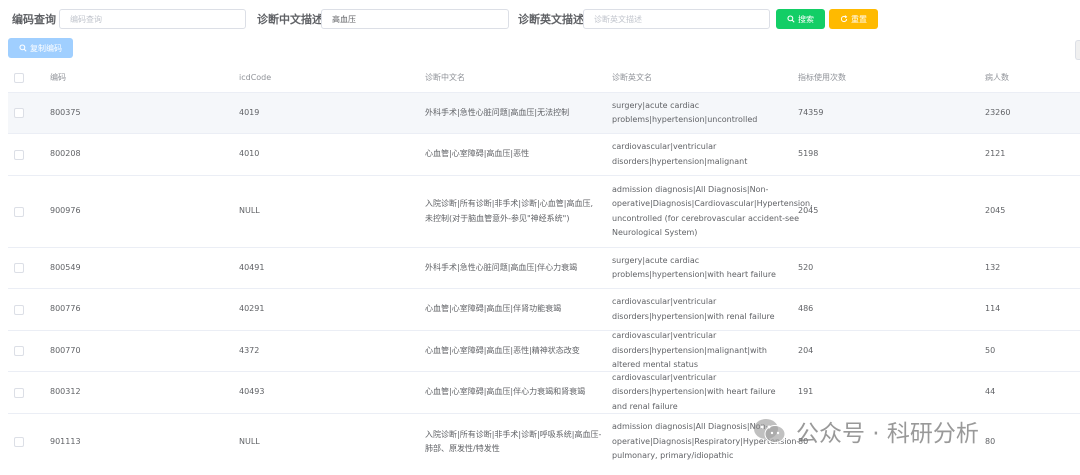  Describe the element at coordinates (445, 77) in the screenshot. I see `header-cn-name: 诊断中文名` at that location.